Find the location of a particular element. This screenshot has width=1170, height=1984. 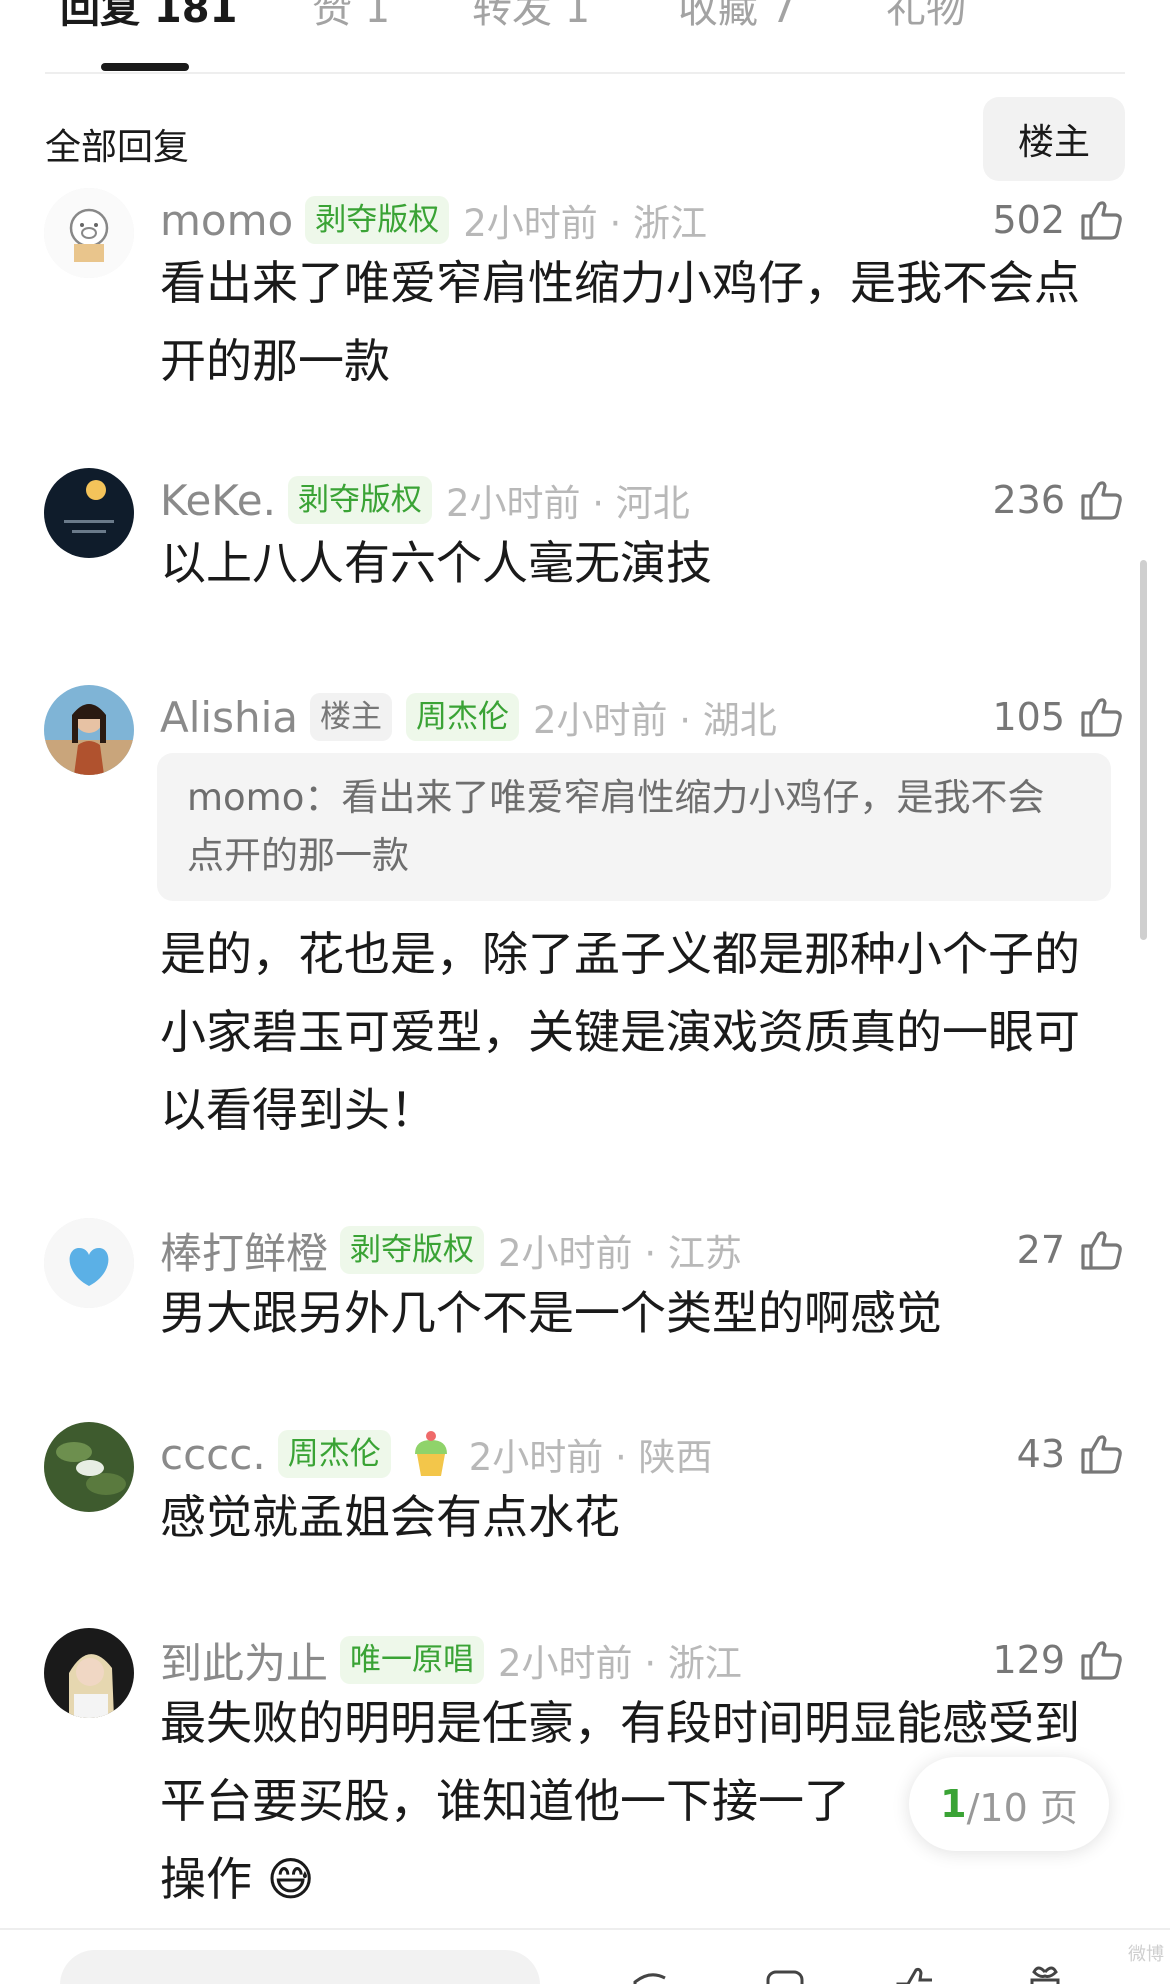

total-pages: /10 页 is located at coordinates (1022, 1807).